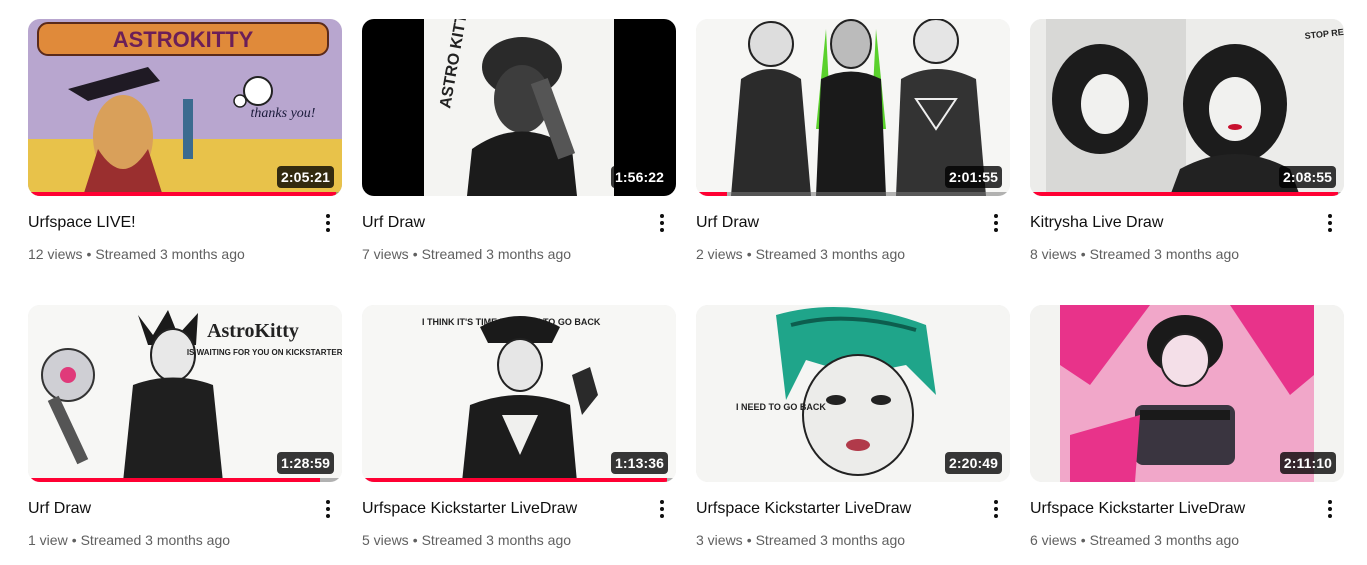 This screenshot has width=1367, height=565. What do you see at coordinates (283, 113) in the screenshot?
I see `svg-text: thanks you!` at bounding box center [283, 113].